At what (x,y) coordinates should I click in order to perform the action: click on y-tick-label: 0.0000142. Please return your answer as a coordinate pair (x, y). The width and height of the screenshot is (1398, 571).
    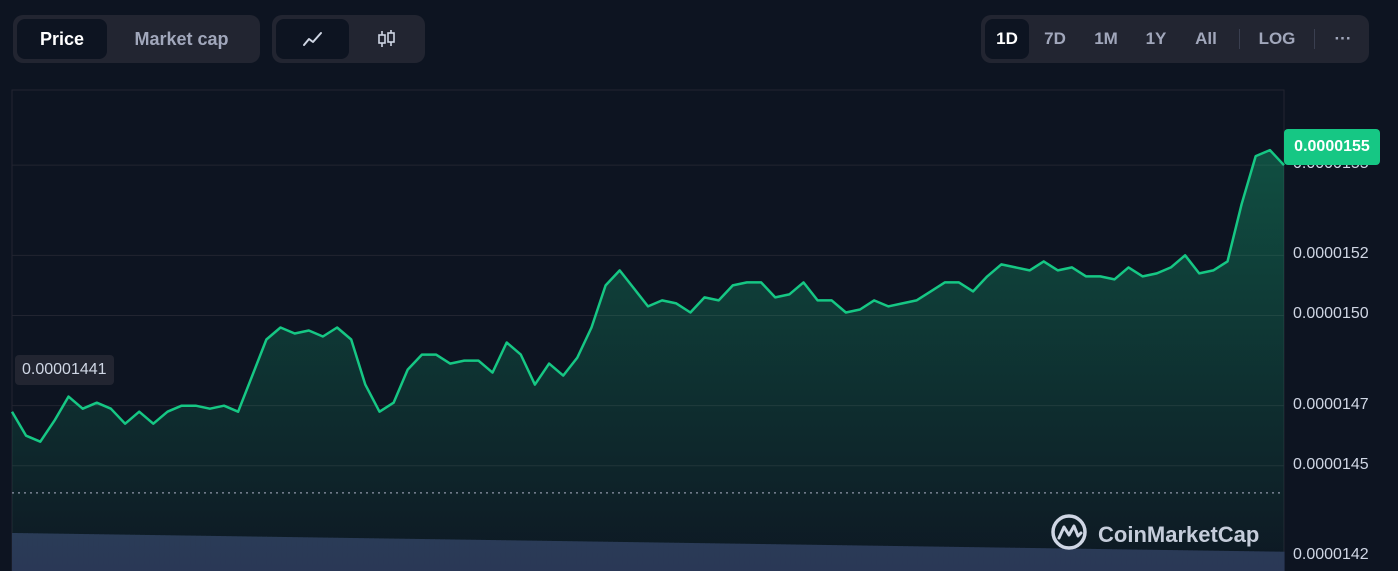
    Looking at the image, I should click on (1331, 554).